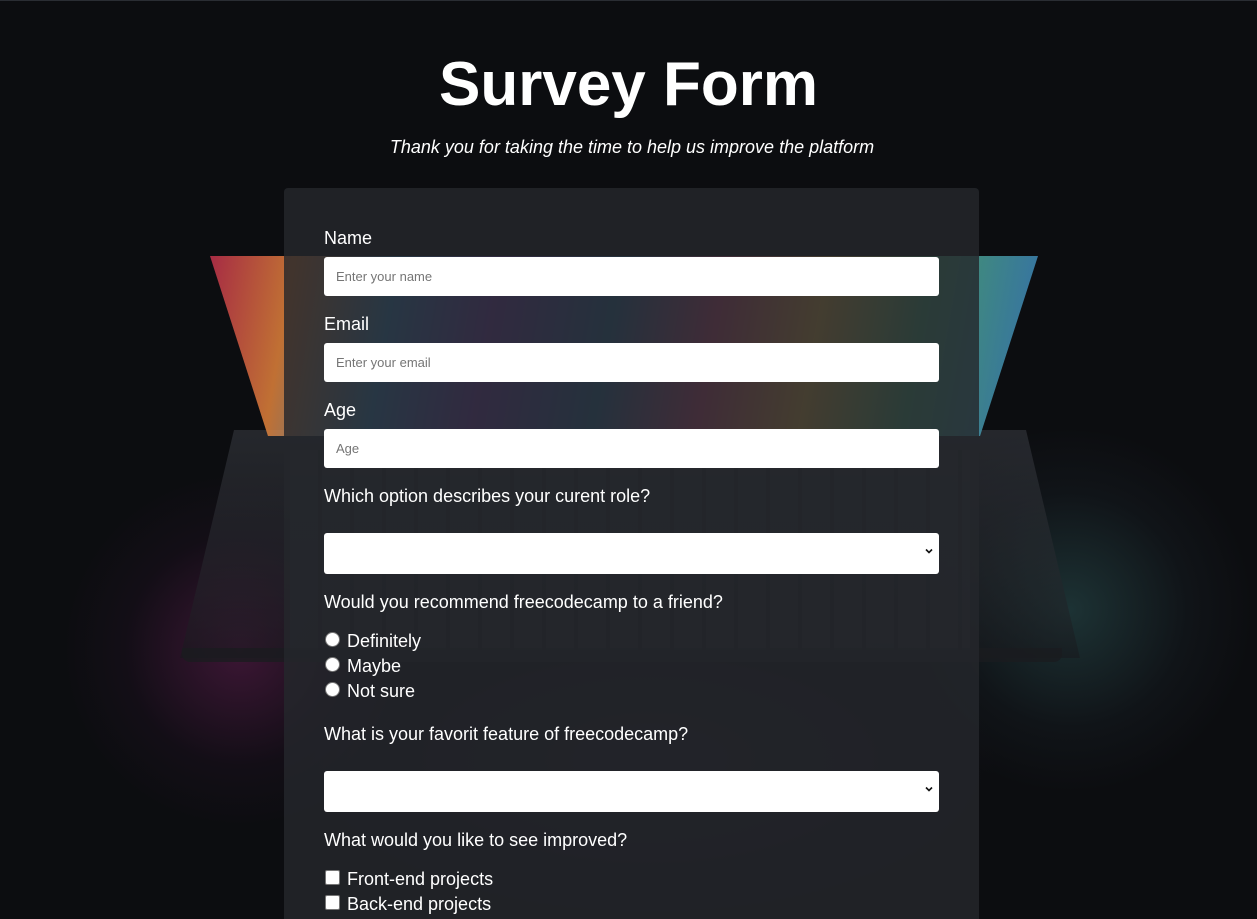  What do you see at coordinates (631, 276) in the screenshot?
I see `name-input` at bounding box center [631, 276].